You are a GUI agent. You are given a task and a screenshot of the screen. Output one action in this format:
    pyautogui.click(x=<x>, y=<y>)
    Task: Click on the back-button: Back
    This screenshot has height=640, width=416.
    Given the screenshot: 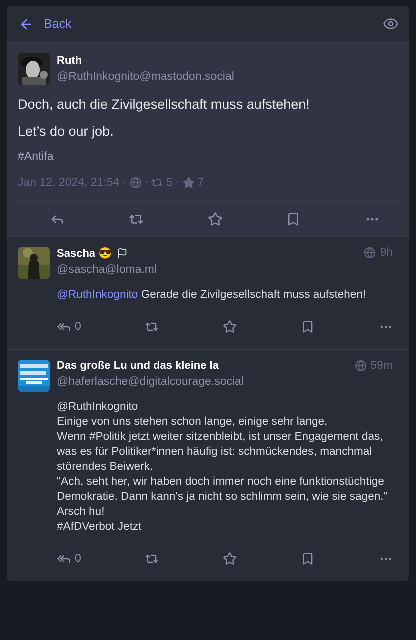 What is the action you would take?
    pyautogui.click(x=45, y=24)
    